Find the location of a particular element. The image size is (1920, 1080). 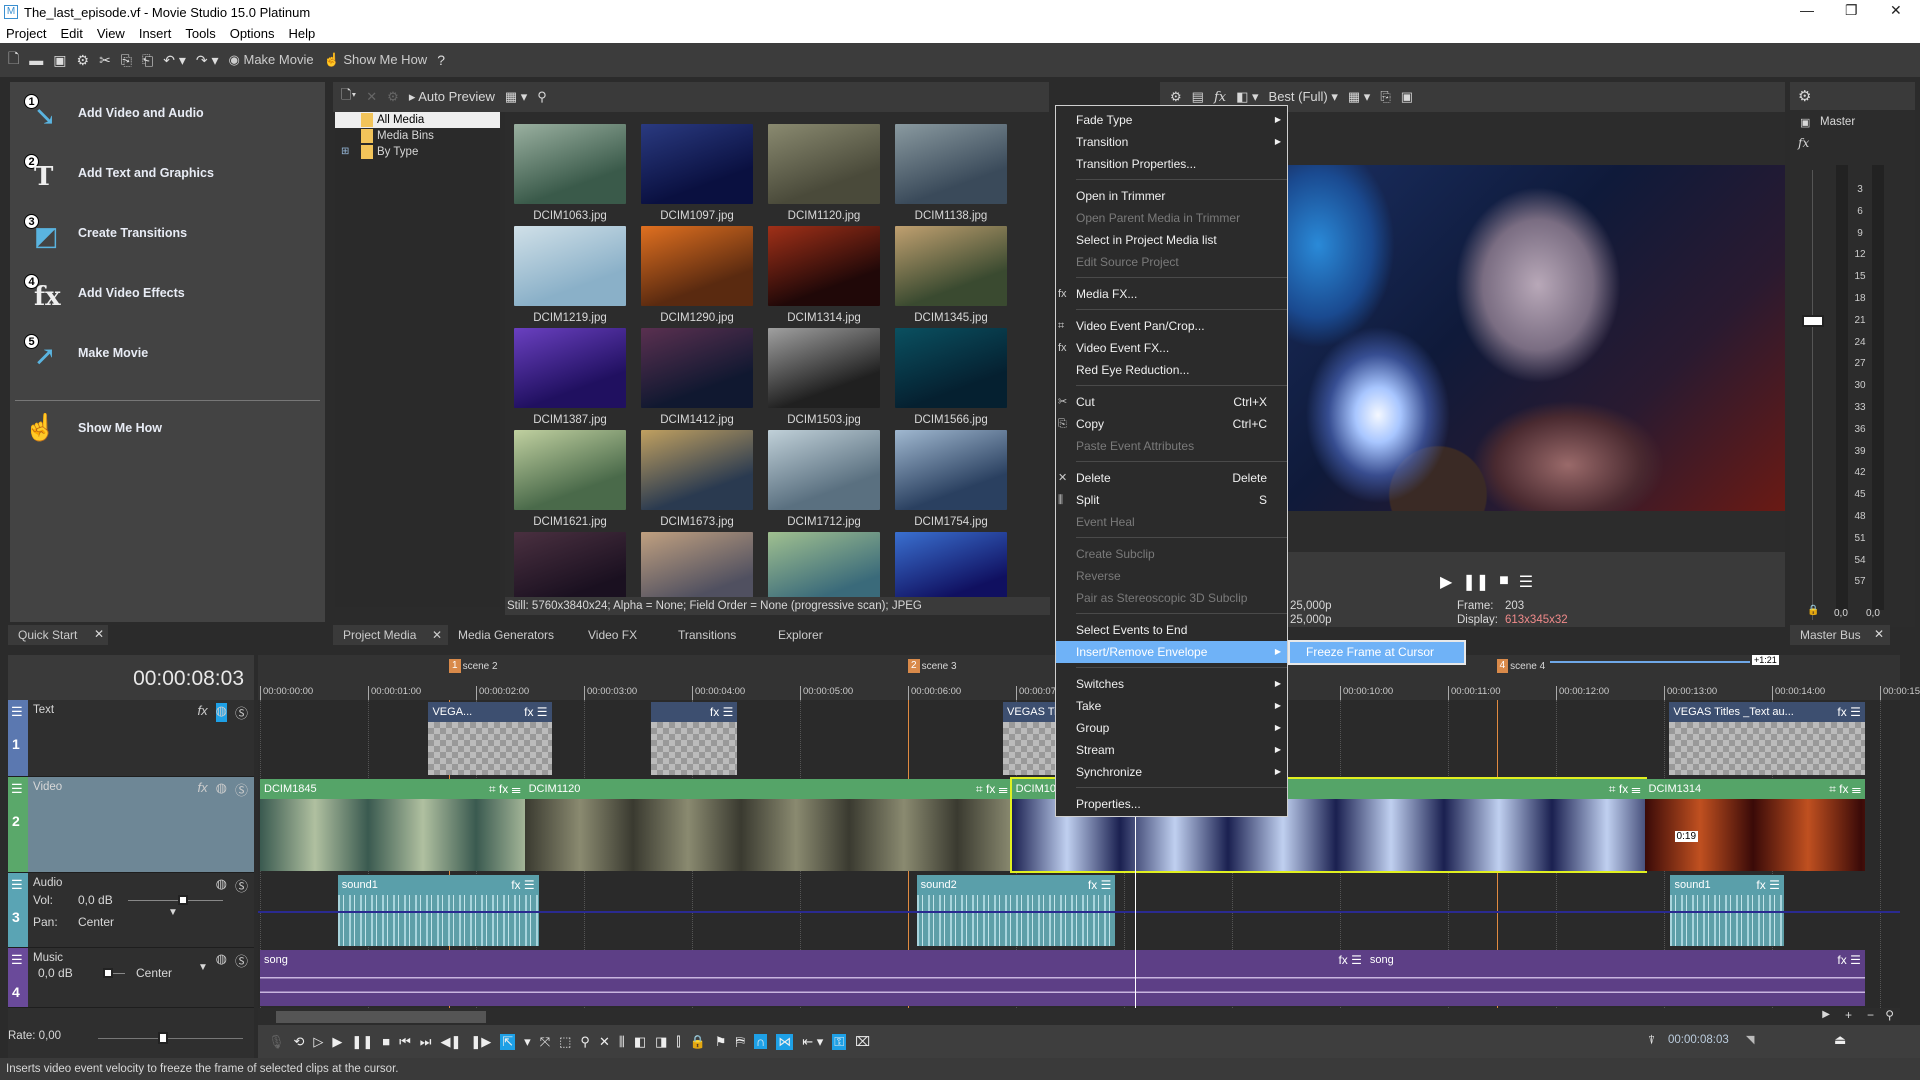

master-mute-icon: ▣ is located at coordinates (1805, 122).